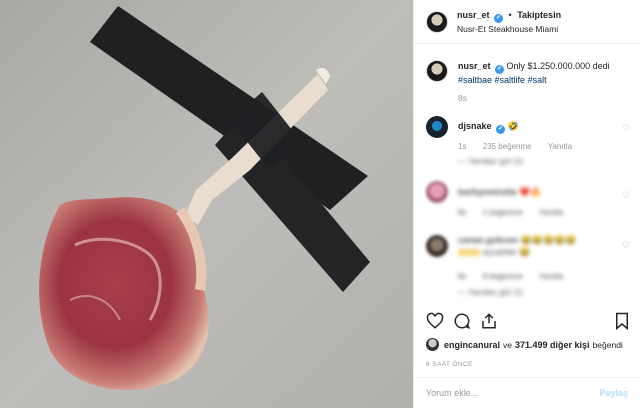 The width and height of the screenshot is (640, 408). What do you see at coordinates (494, 252) in the screenshot?
I see `comment-text-line2: 🙌🙌 eyvahler 😂` at bounding box center [494, 252].